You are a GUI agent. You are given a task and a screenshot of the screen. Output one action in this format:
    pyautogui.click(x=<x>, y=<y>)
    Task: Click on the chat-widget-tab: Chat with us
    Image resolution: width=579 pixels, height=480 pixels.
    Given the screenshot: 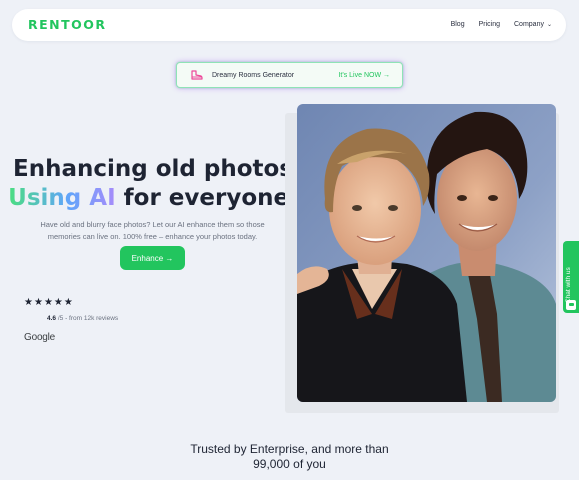 What is the action you would take?
    pyautogui.click(x=571, y=277)
    